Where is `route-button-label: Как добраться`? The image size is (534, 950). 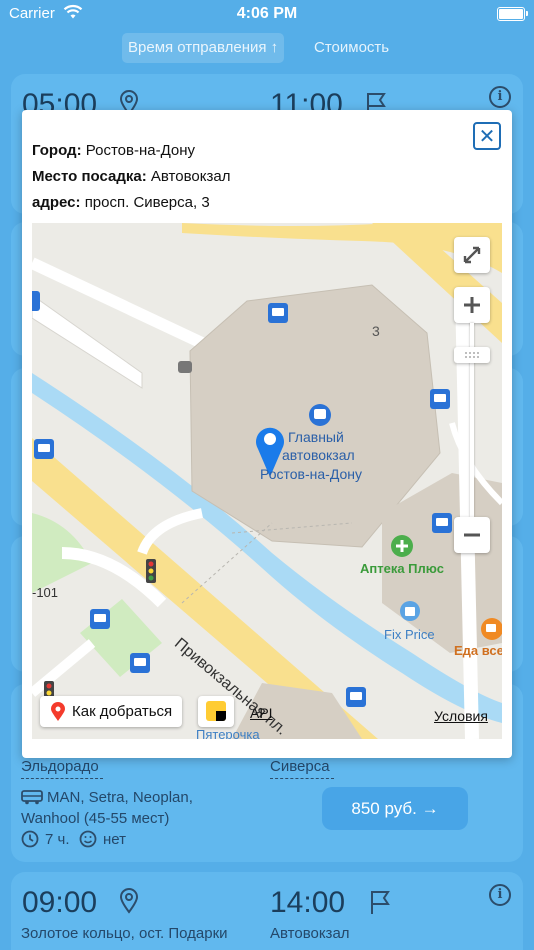 route-button-label: Как добраться is located at coordinates (122, 711).